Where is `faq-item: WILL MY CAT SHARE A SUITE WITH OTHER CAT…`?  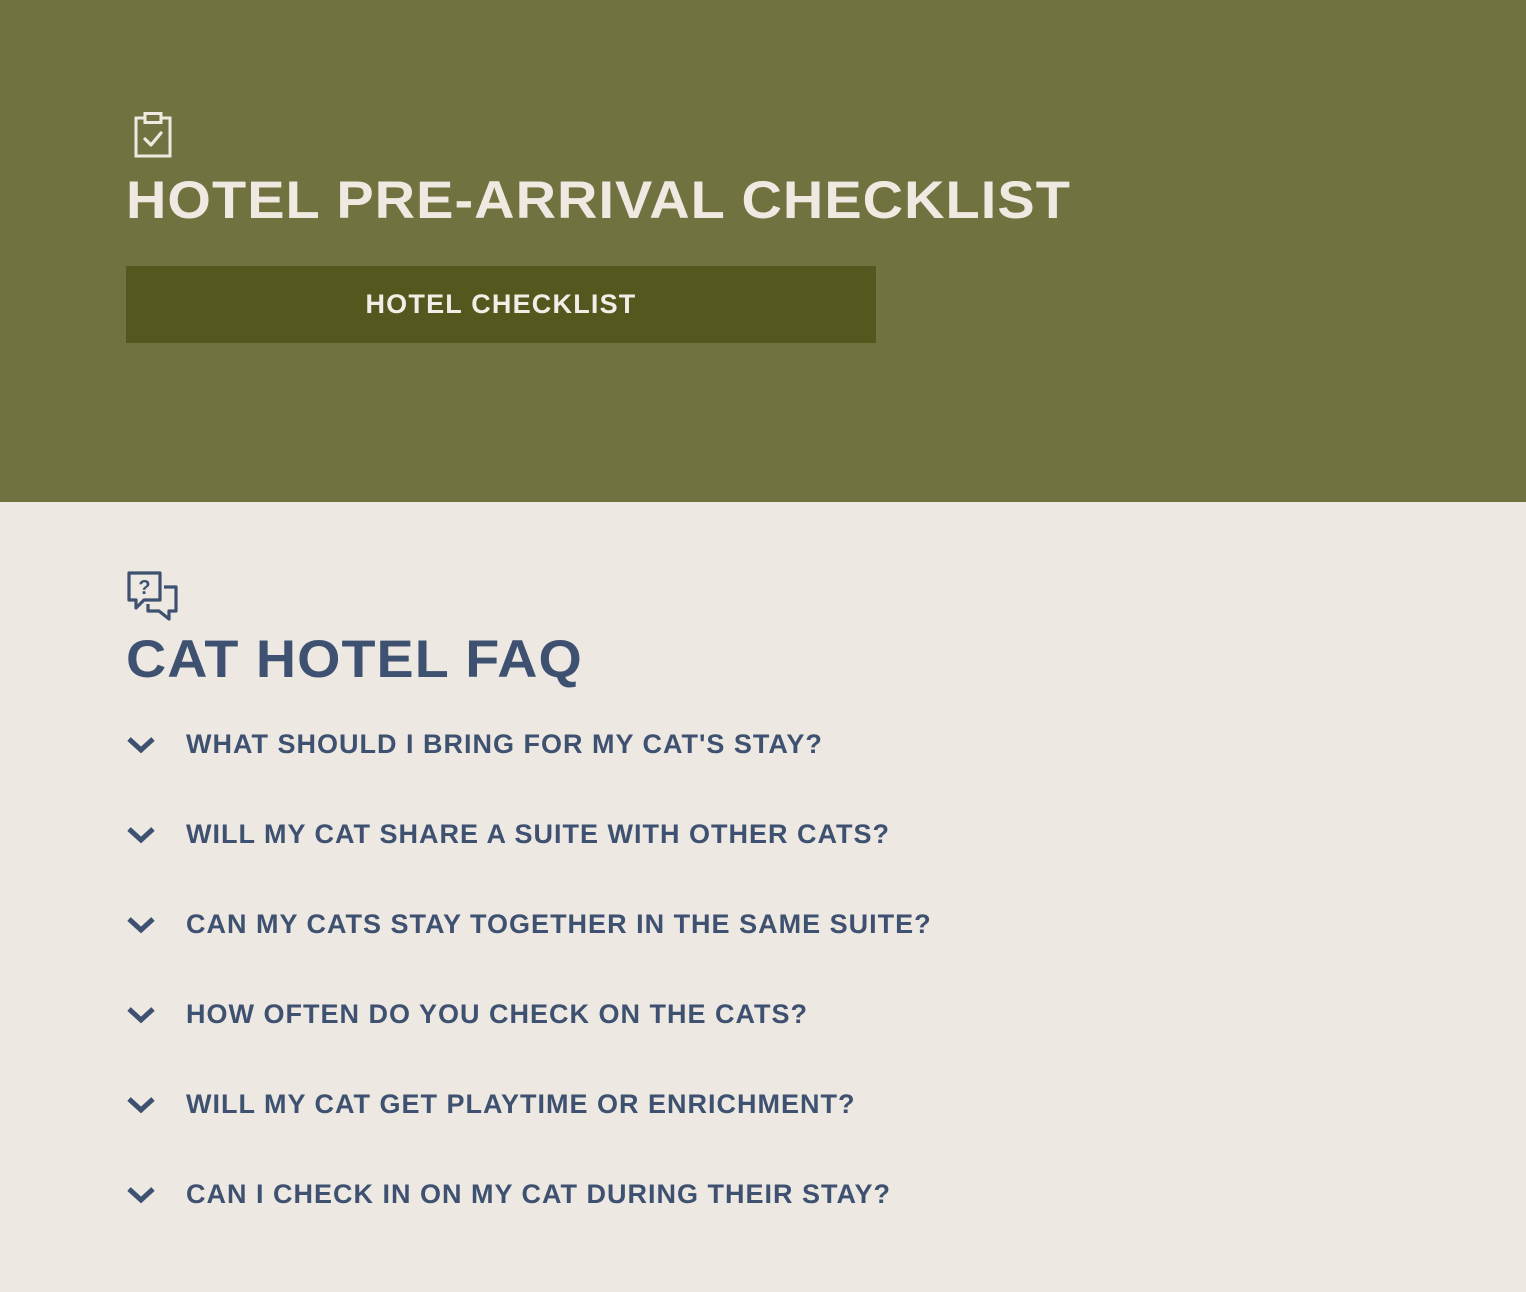 faq-item: WILL MY CAT SHARE A SUITE WITH OTHER CAT… is located at coordinates (529, 859).